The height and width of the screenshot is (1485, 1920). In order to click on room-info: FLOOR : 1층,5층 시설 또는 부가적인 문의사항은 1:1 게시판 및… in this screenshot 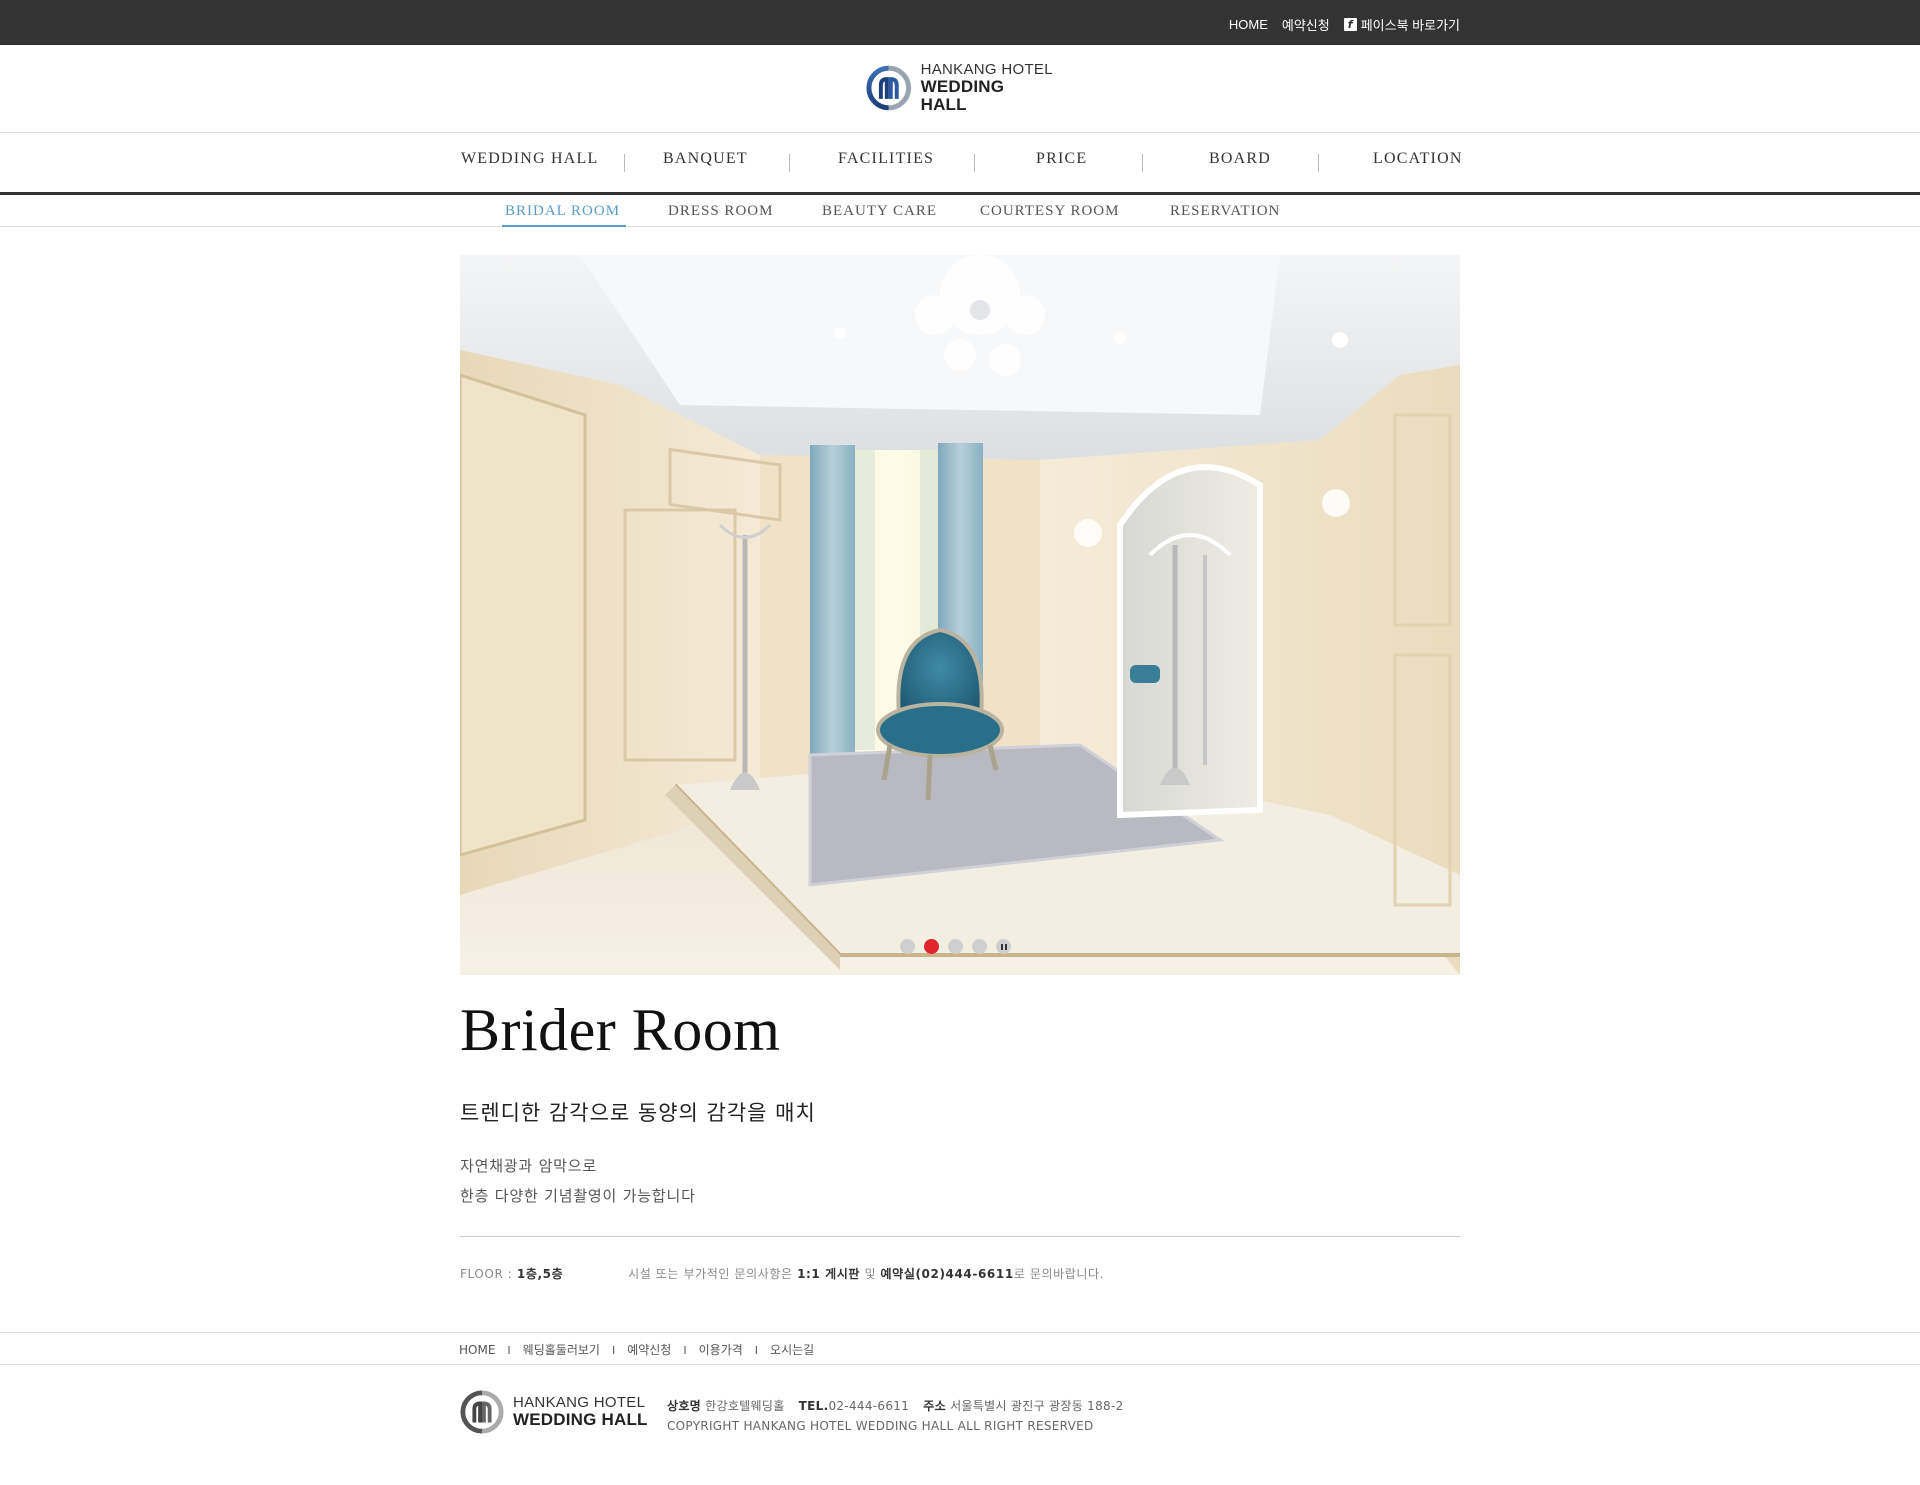, I will do `click(782, 1273)`.